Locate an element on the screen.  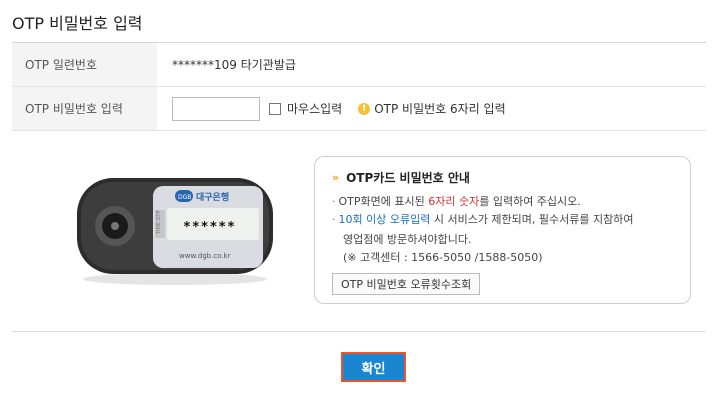
otp-token-image: TIME OTP DGB 대구은행 ****** www.dgb.co.kr is located at coordinates (175, 231).